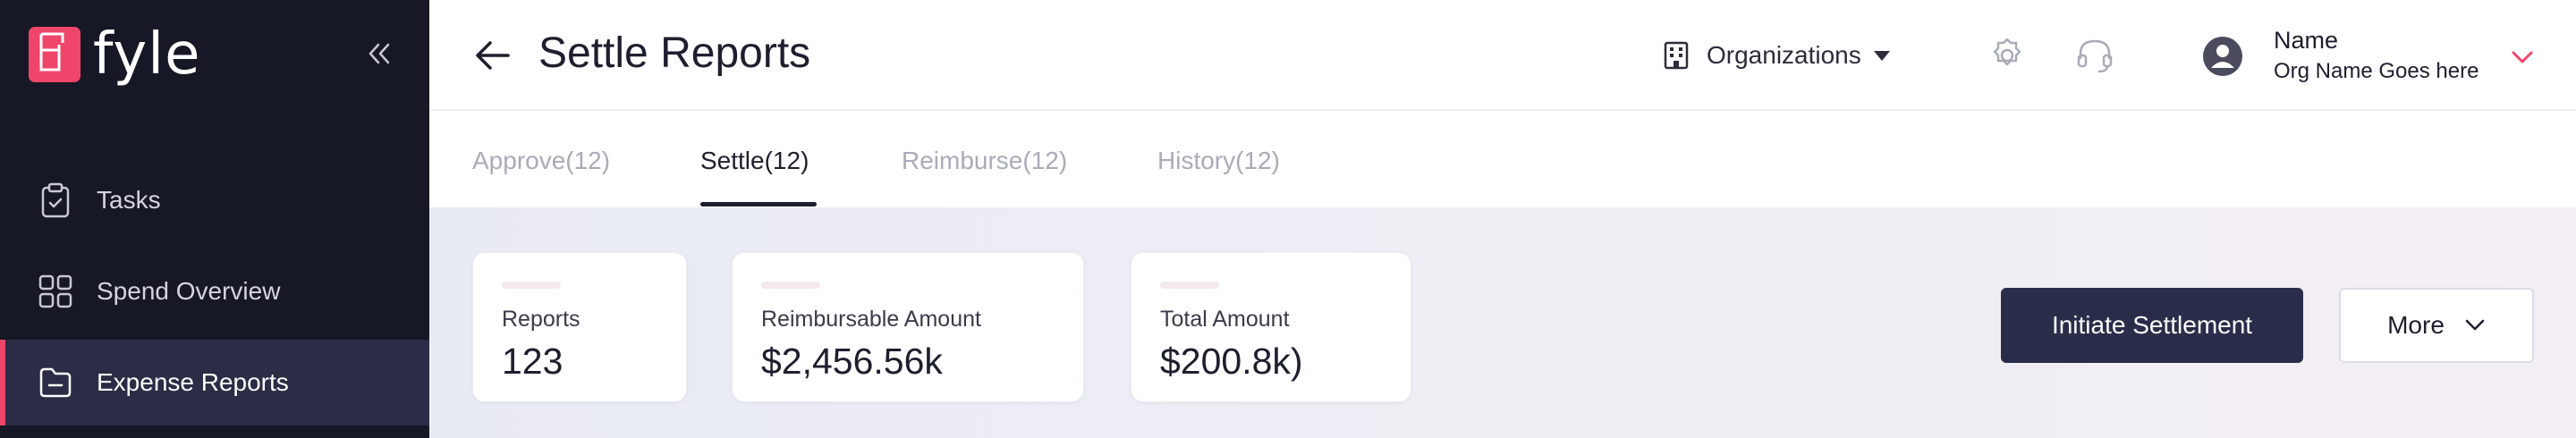 Image resolution: width=2576 pixels, height=438 pixels. What do you see at coordinates (2416, 325) in the screenshot?
I see `more-label: More` at bounding box center [2416, 325].